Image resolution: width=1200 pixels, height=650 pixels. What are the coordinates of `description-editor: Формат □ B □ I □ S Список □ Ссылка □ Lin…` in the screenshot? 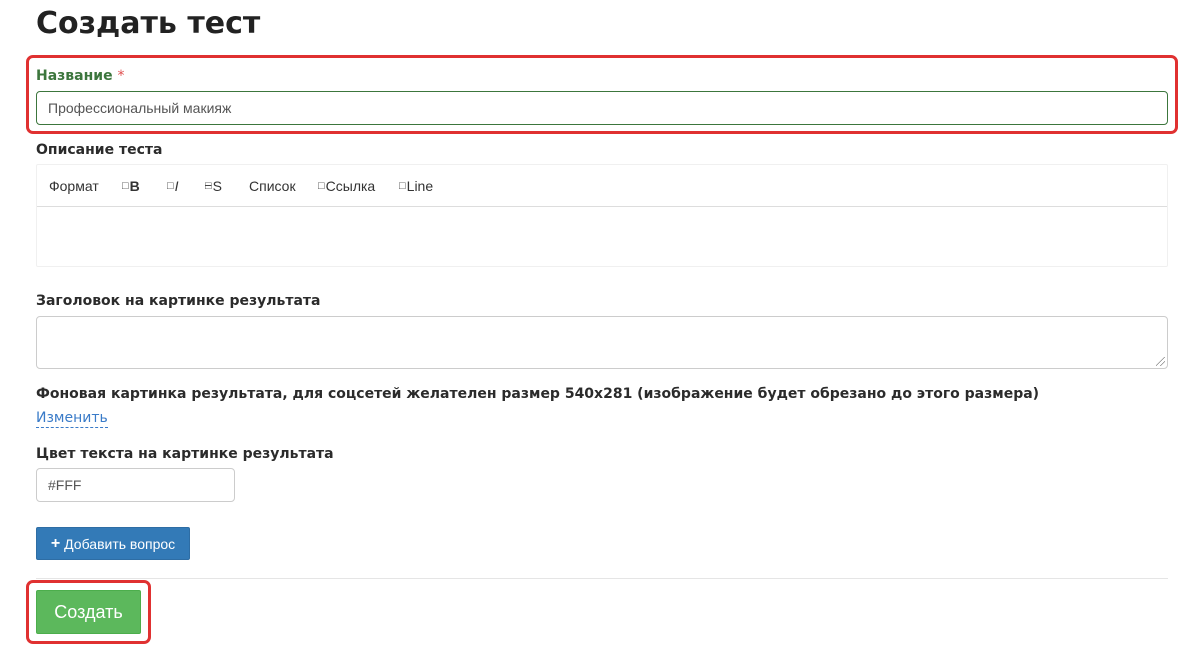 It's located at (602, 215).